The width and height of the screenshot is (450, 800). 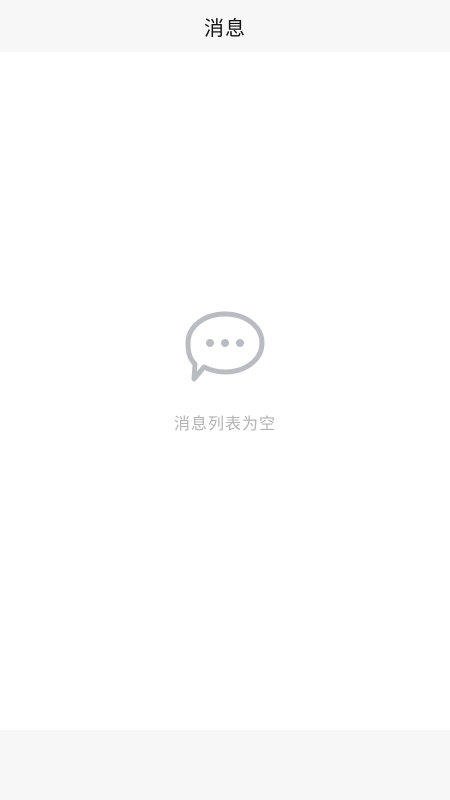 What do you see at coordinates (225, 346) in the screenshot?
I see `chat-bubble-icon` at bounding box center [225, 346].